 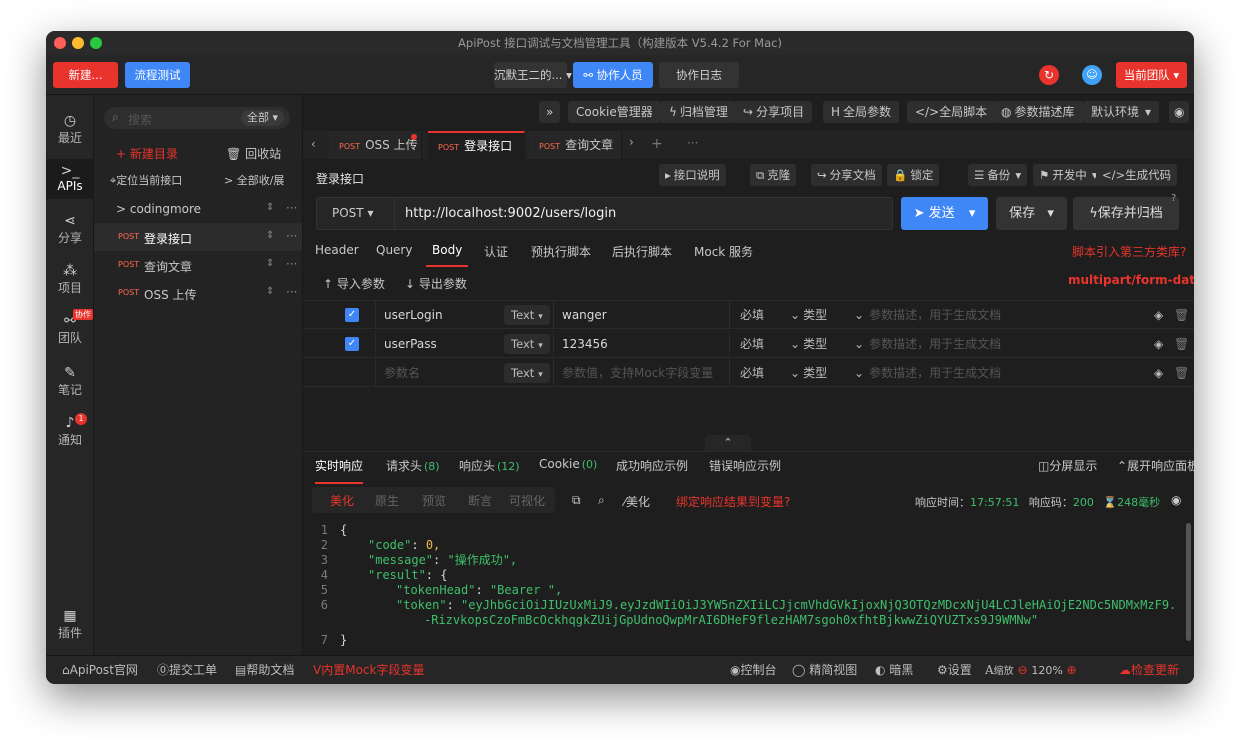 What do you see at coordinates (1049, 75) in the screenshot?
I see `sync-icon: ↻` at bounding box center [1049, 75].